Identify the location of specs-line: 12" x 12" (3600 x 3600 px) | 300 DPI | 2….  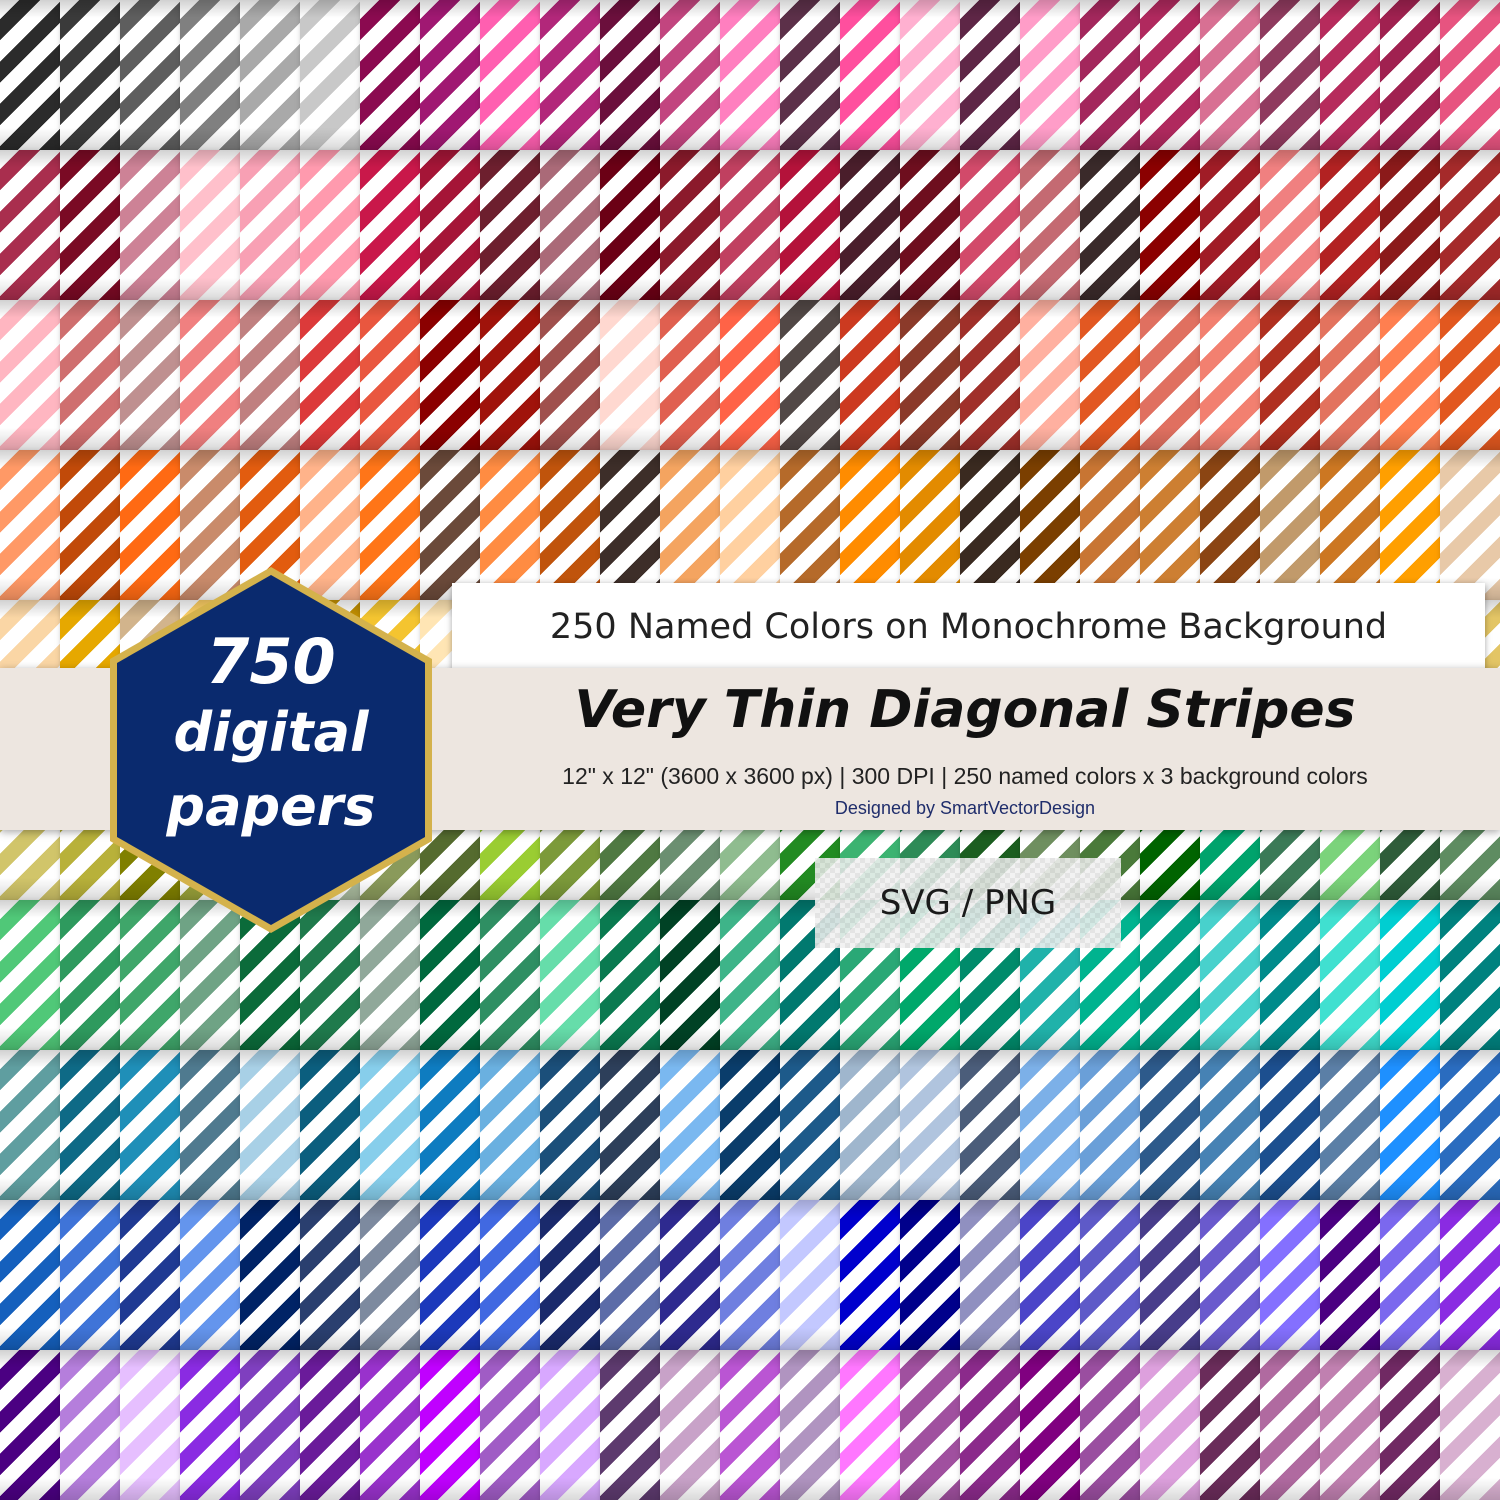
(965, 776).